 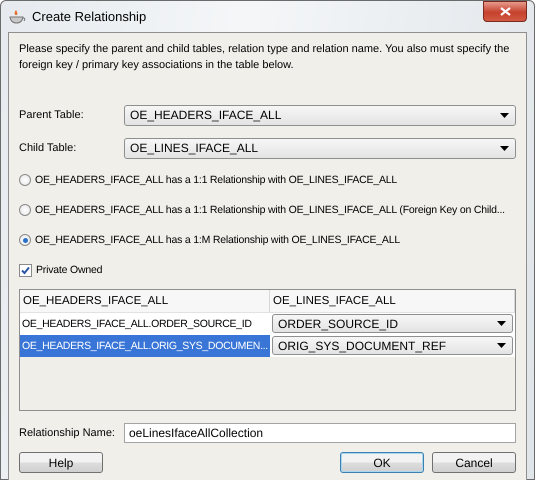 I want to click on dialog-button: Cancel, so click(x=474, y=462).